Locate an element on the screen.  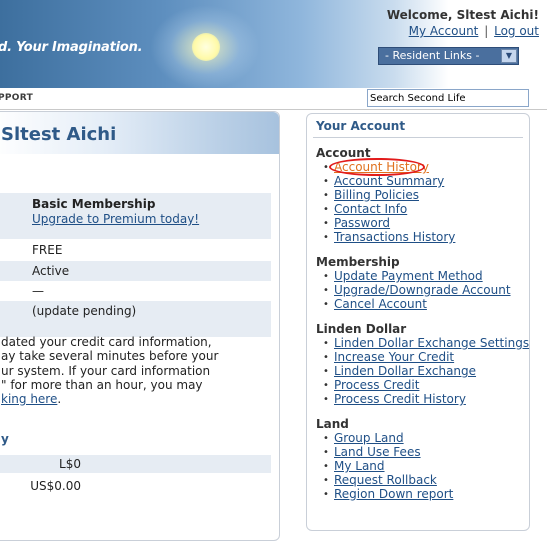
sidebar-item-group-land: • Group Land is located at coordinates (384, 439).